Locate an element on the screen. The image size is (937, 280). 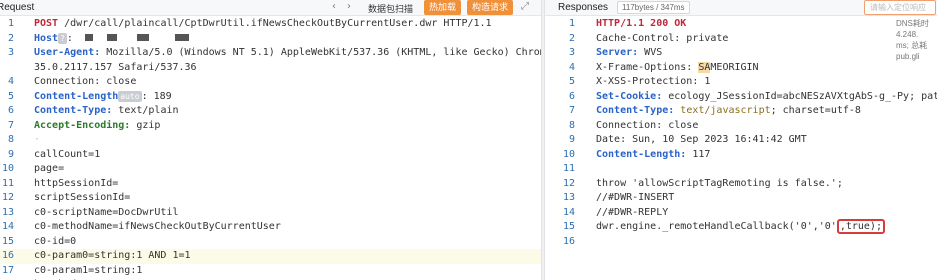
next-arrow-icon: › is located at coordinates (349, 6).